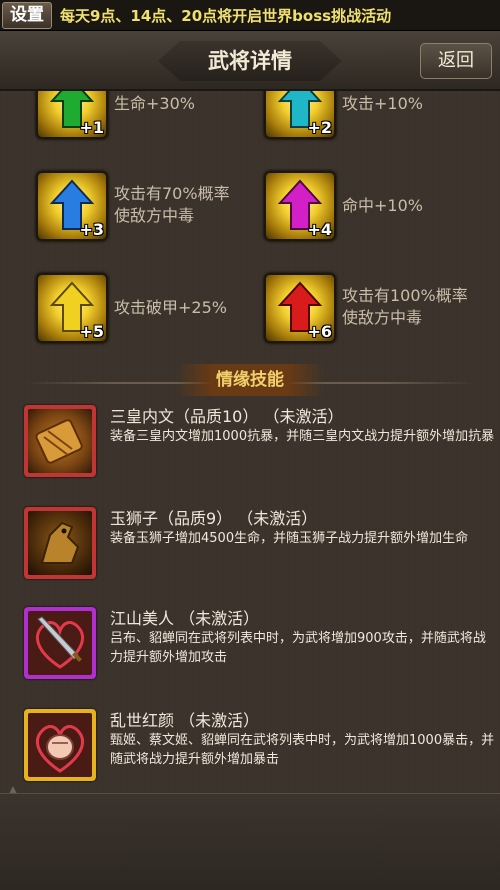 Image resolution: width=500 pixels, height=890 pixels. Describe the element at coordinates (250, 841) in the screenshot. I see `bottom-bar` at that location.